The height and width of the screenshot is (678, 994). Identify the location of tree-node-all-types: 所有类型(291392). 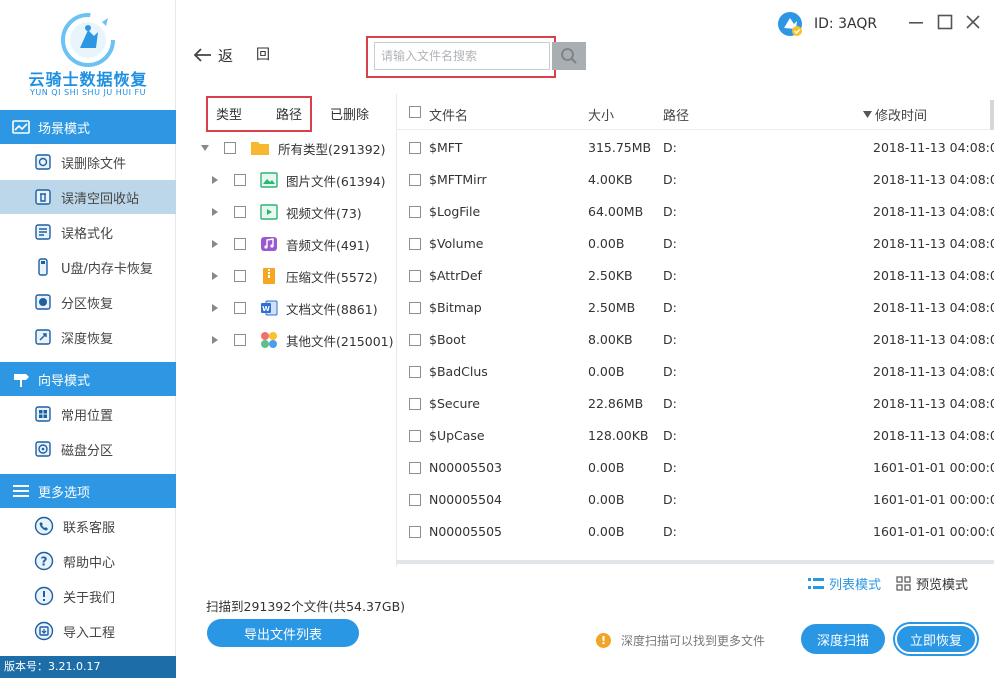
(300, 148).